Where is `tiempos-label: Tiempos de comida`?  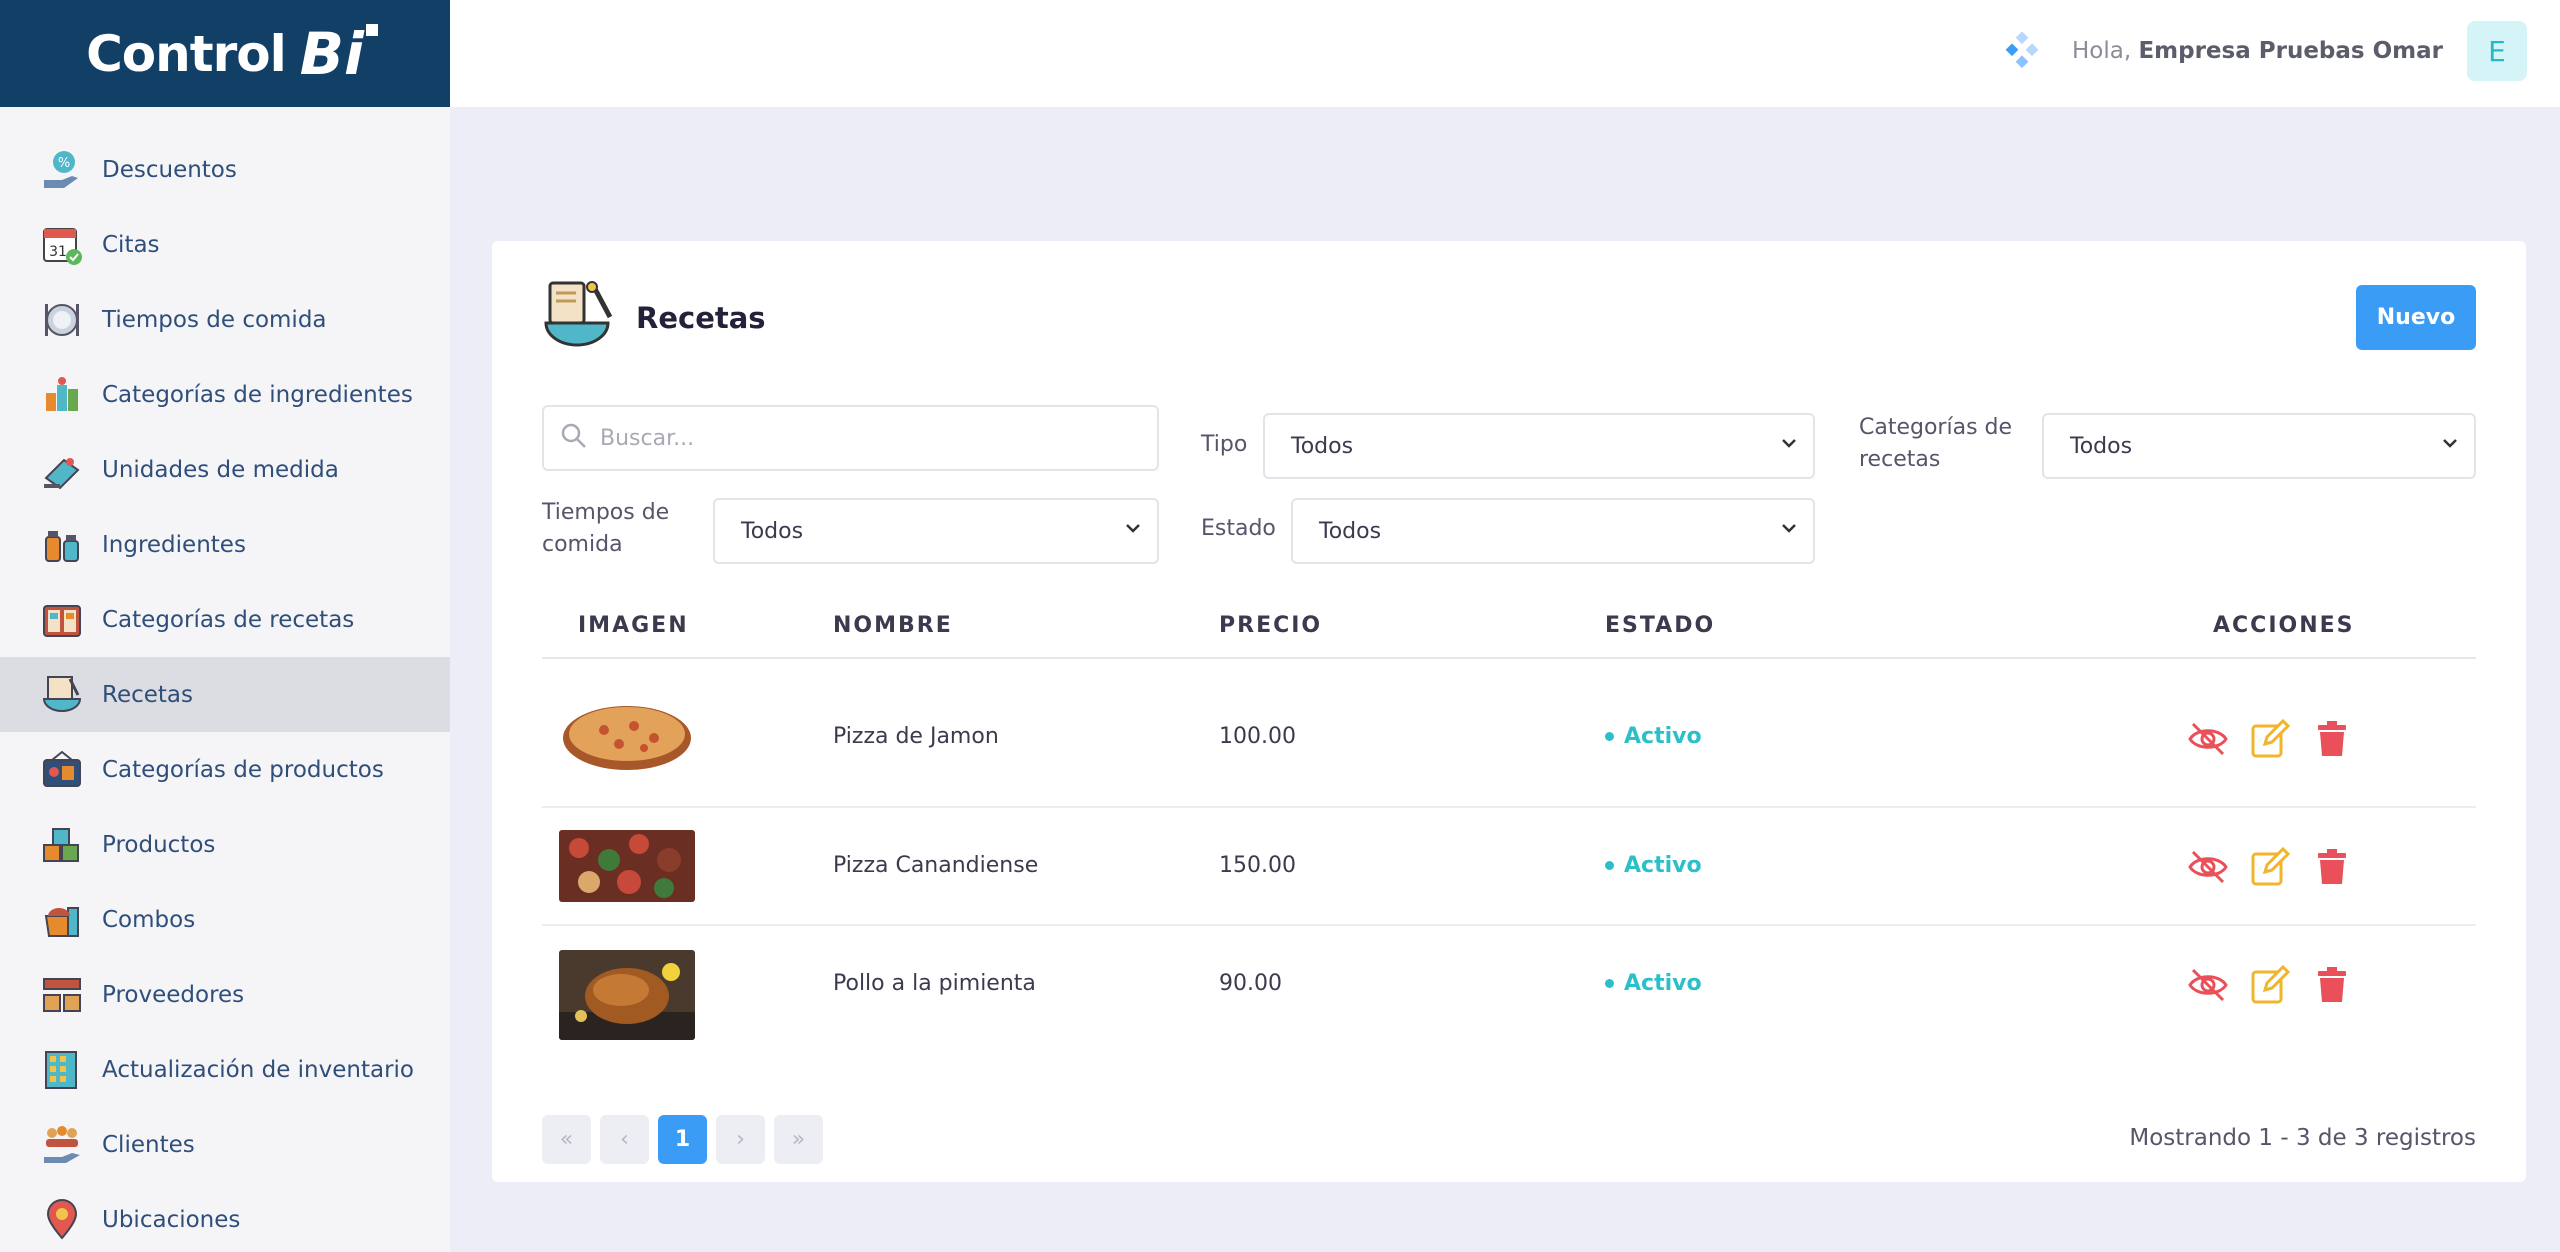 tiempos-label: Tiempos de comida is located at coordinates (605, 529).